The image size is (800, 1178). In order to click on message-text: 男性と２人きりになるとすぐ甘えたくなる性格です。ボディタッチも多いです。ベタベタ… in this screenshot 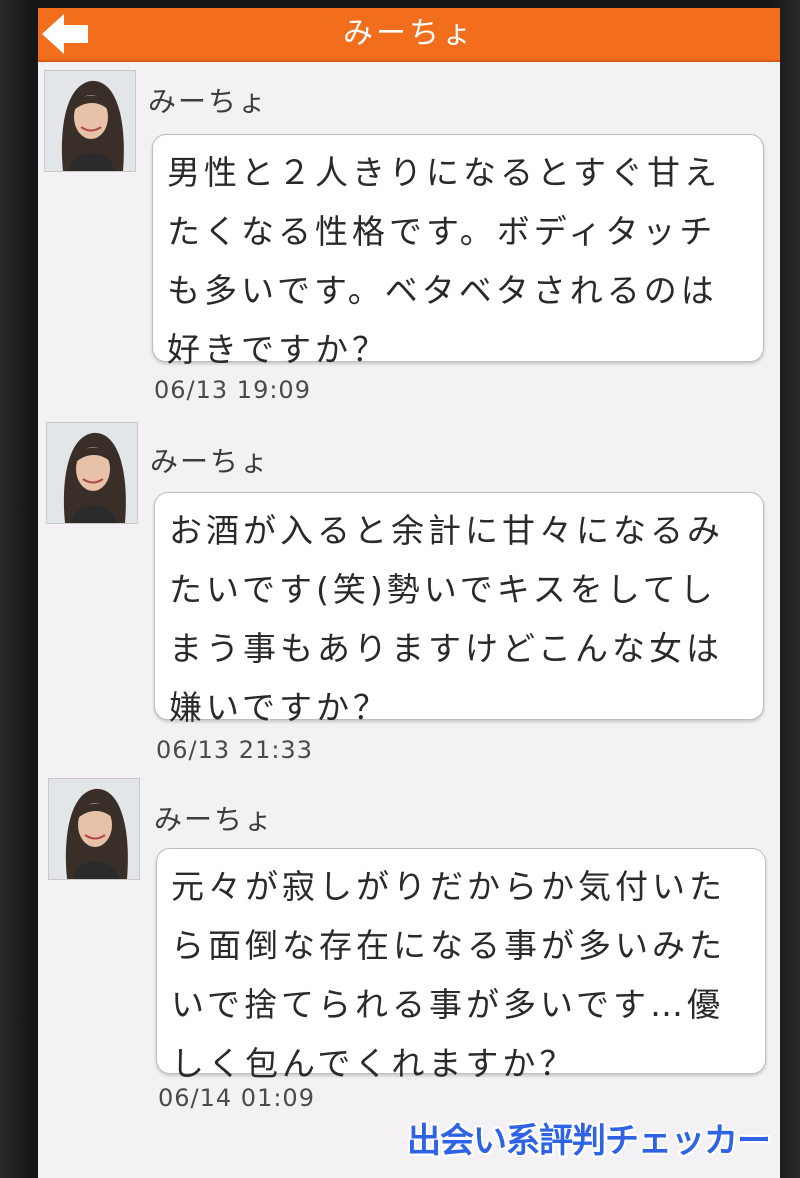, I will do `click(444, 261)`.